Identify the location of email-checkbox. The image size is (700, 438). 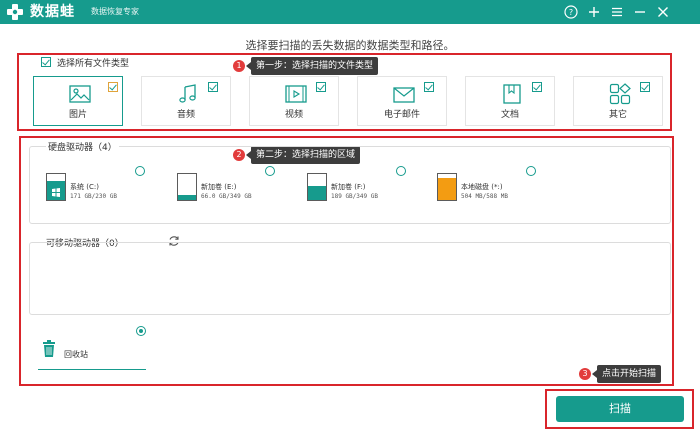
(429, 87).